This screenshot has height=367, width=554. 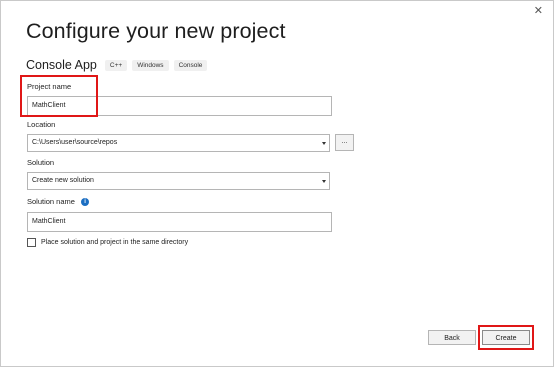 What do you see at coordinates (85, 202) in the screenshot?
I see `info-icon: i` at bounding box center [85, 202].